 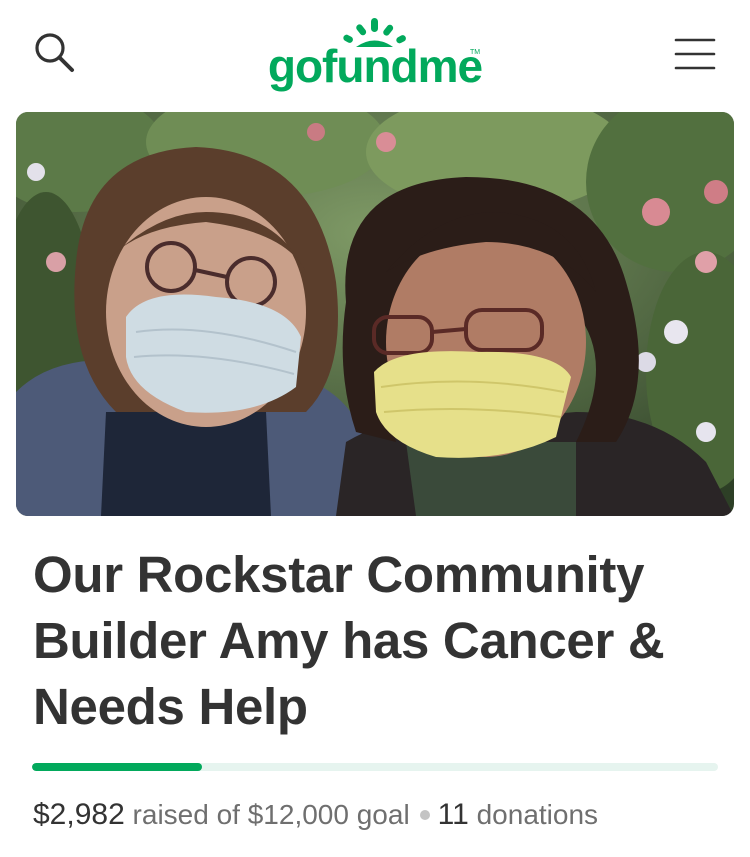 What do you see at coordinates (424, 814) in the screenshot?
I see `separator-dot` at bounding box center [424, 814].